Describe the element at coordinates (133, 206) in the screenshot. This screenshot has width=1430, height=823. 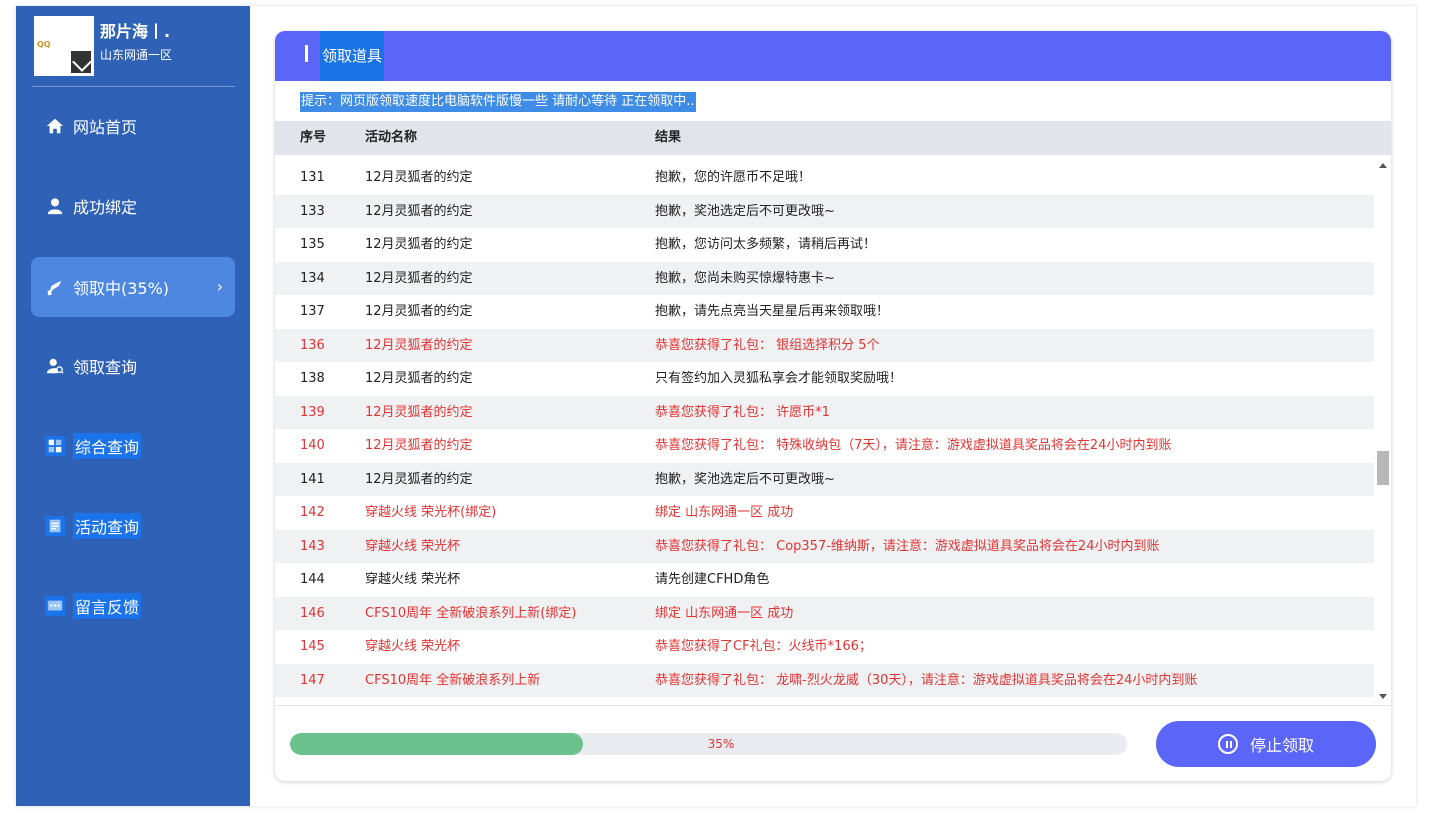
I see `sidebar-item-bound: 成功绑定` at that location.